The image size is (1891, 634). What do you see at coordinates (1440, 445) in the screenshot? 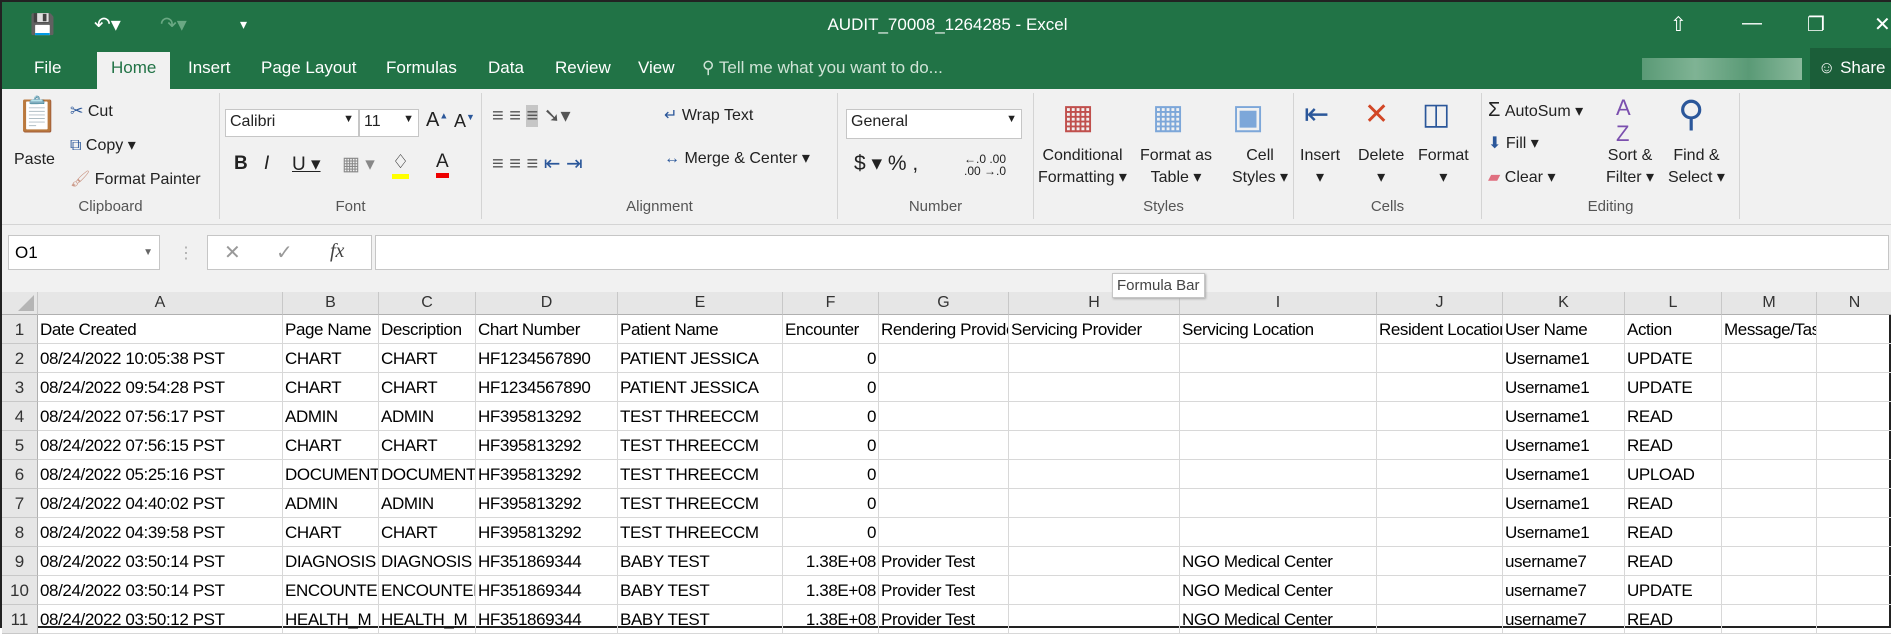
I see `cell-J5` at bounding box center [1440, 445].